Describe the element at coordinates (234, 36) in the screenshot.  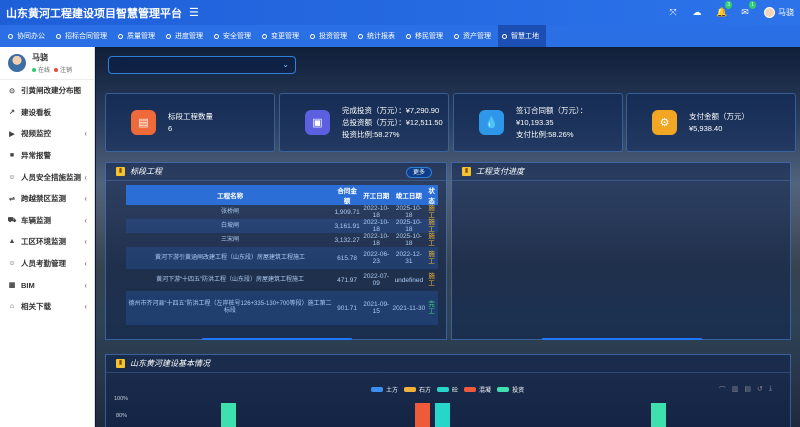
I see `nav-item: 安全管理` at that location.